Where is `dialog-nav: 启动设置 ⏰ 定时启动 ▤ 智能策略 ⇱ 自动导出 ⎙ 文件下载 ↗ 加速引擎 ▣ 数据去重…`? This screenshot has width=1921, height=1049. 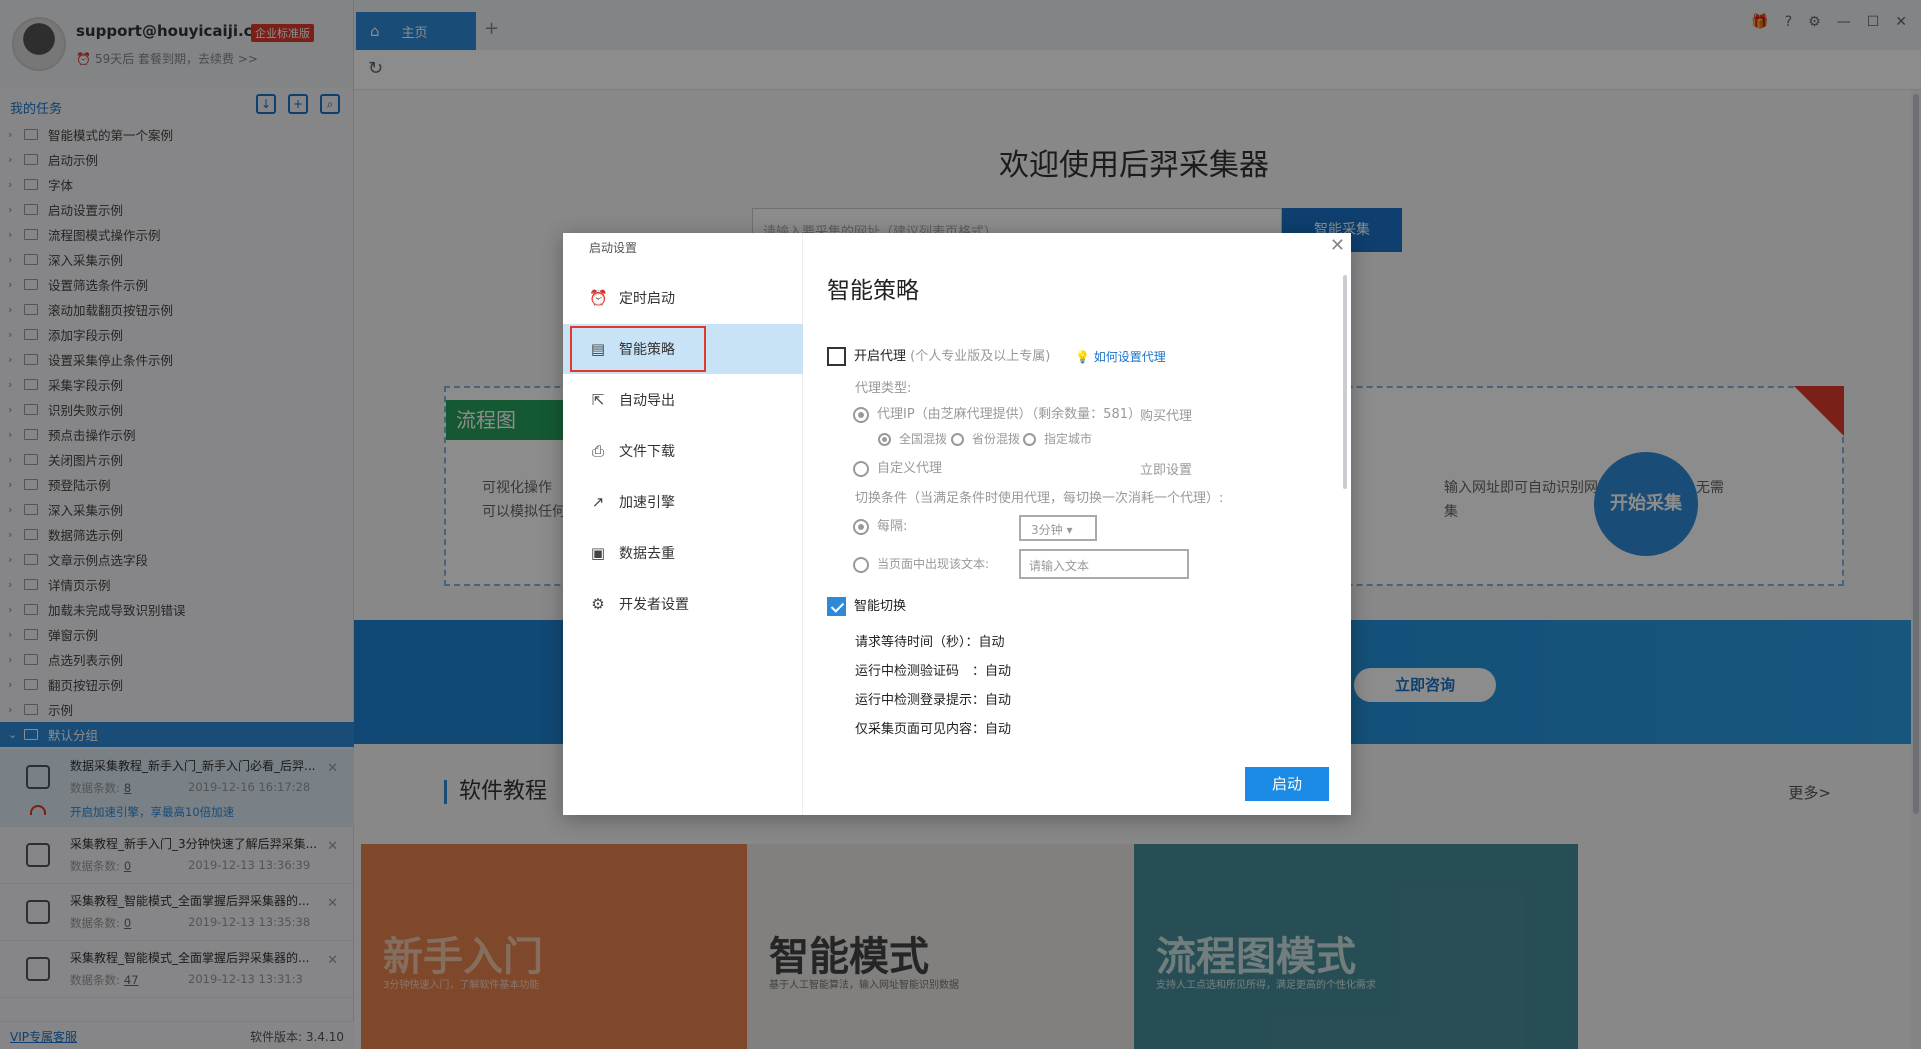 dialog-nav: 启动设置 ⏰ 定时启动 ▤ 智能策略 ⇱ 自动导出 ⎙ 文件下载 ↗ 加速引擎 ▣ 数据去重… is located at coordinates (683, 524).